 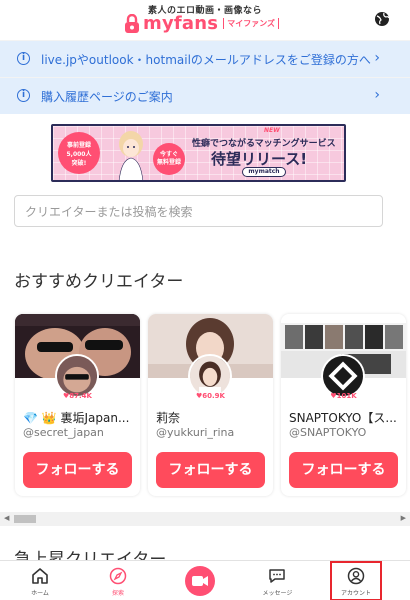 I want to click on home-icon, so click(x=40, y=576).